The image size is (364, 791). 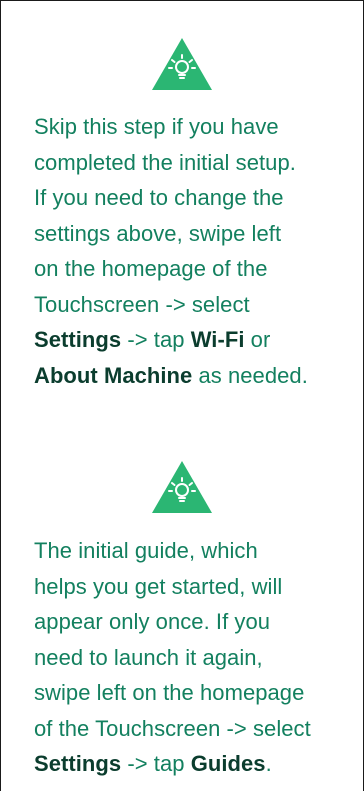 What do you see at coordinates (169, 692) in the screenshot?
I see `body-text: swipe left on the homepage` at bounding box center [169, 692].